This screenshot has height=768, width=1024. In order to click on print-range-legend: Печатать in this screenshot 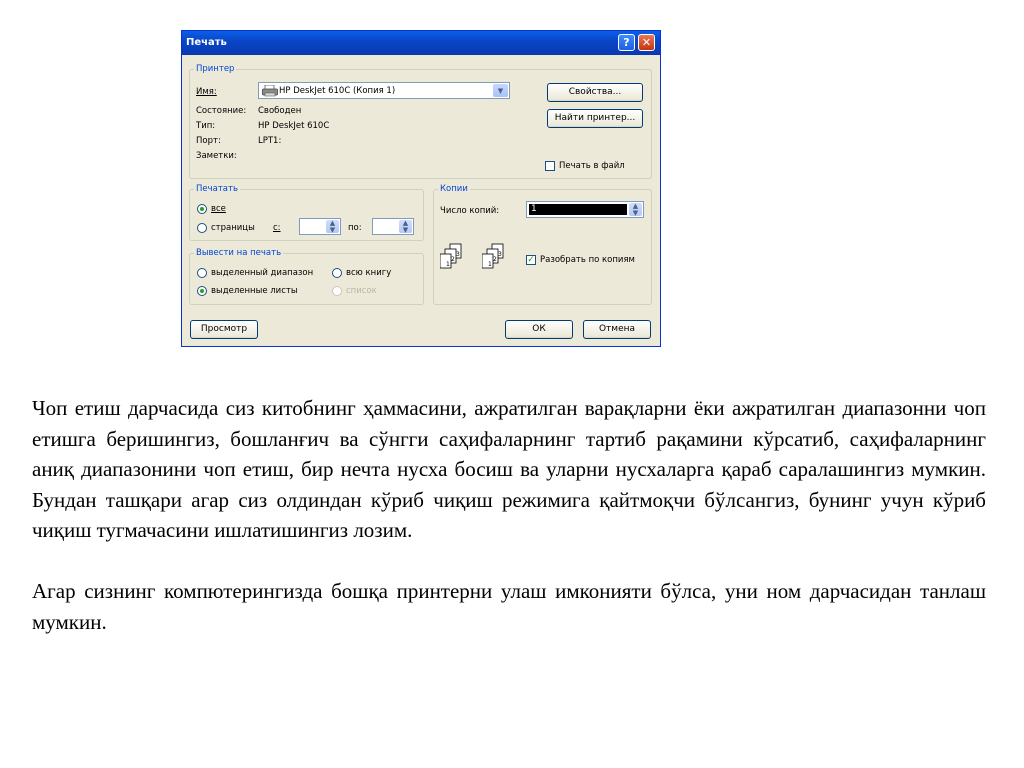, I will do `click(217, 189)`.